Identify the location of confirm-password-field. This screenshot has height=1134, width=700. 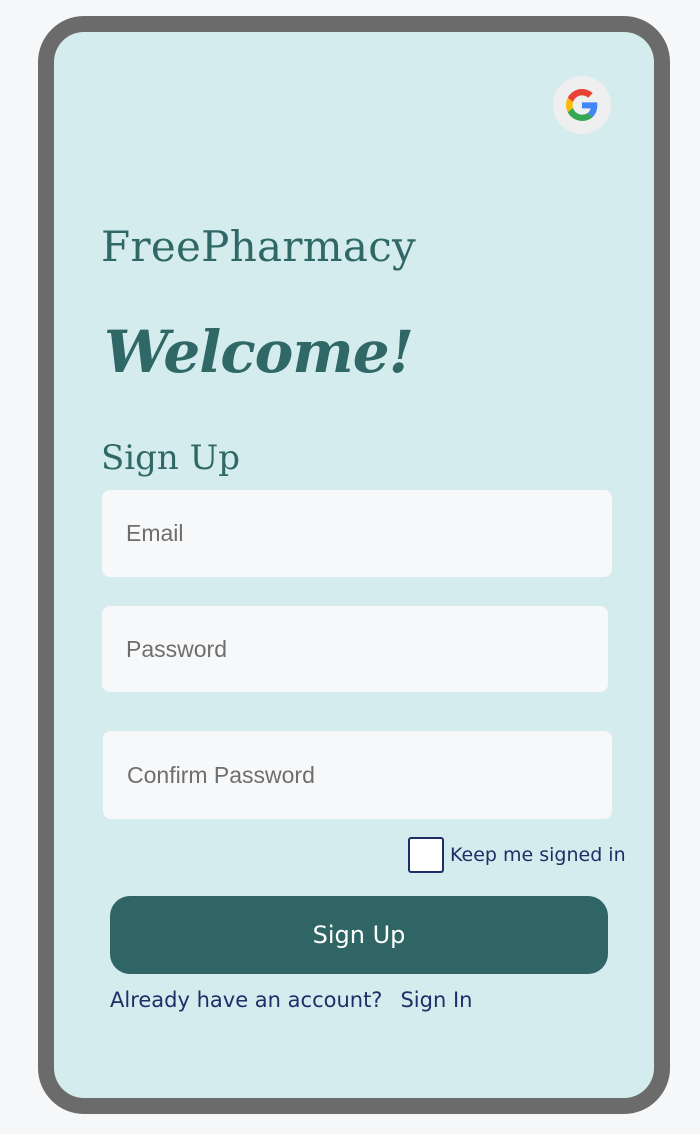
(357, 775).